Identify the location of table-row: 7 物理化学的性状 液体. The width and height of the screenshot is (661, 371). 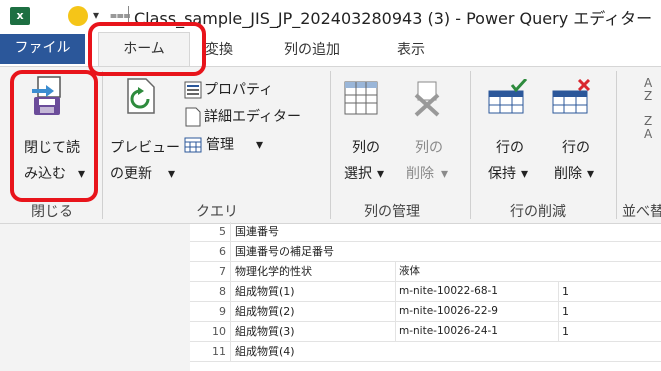
(425, 272).